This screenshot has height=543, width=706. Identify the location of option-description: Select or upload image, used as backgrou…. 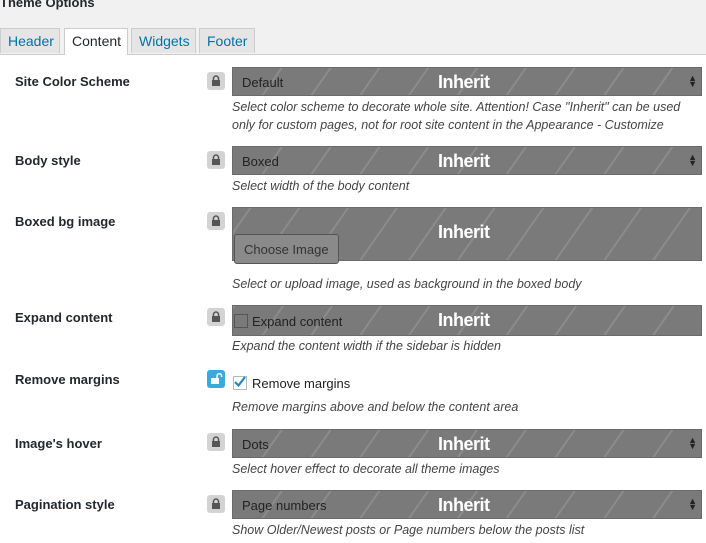
(407, 284).